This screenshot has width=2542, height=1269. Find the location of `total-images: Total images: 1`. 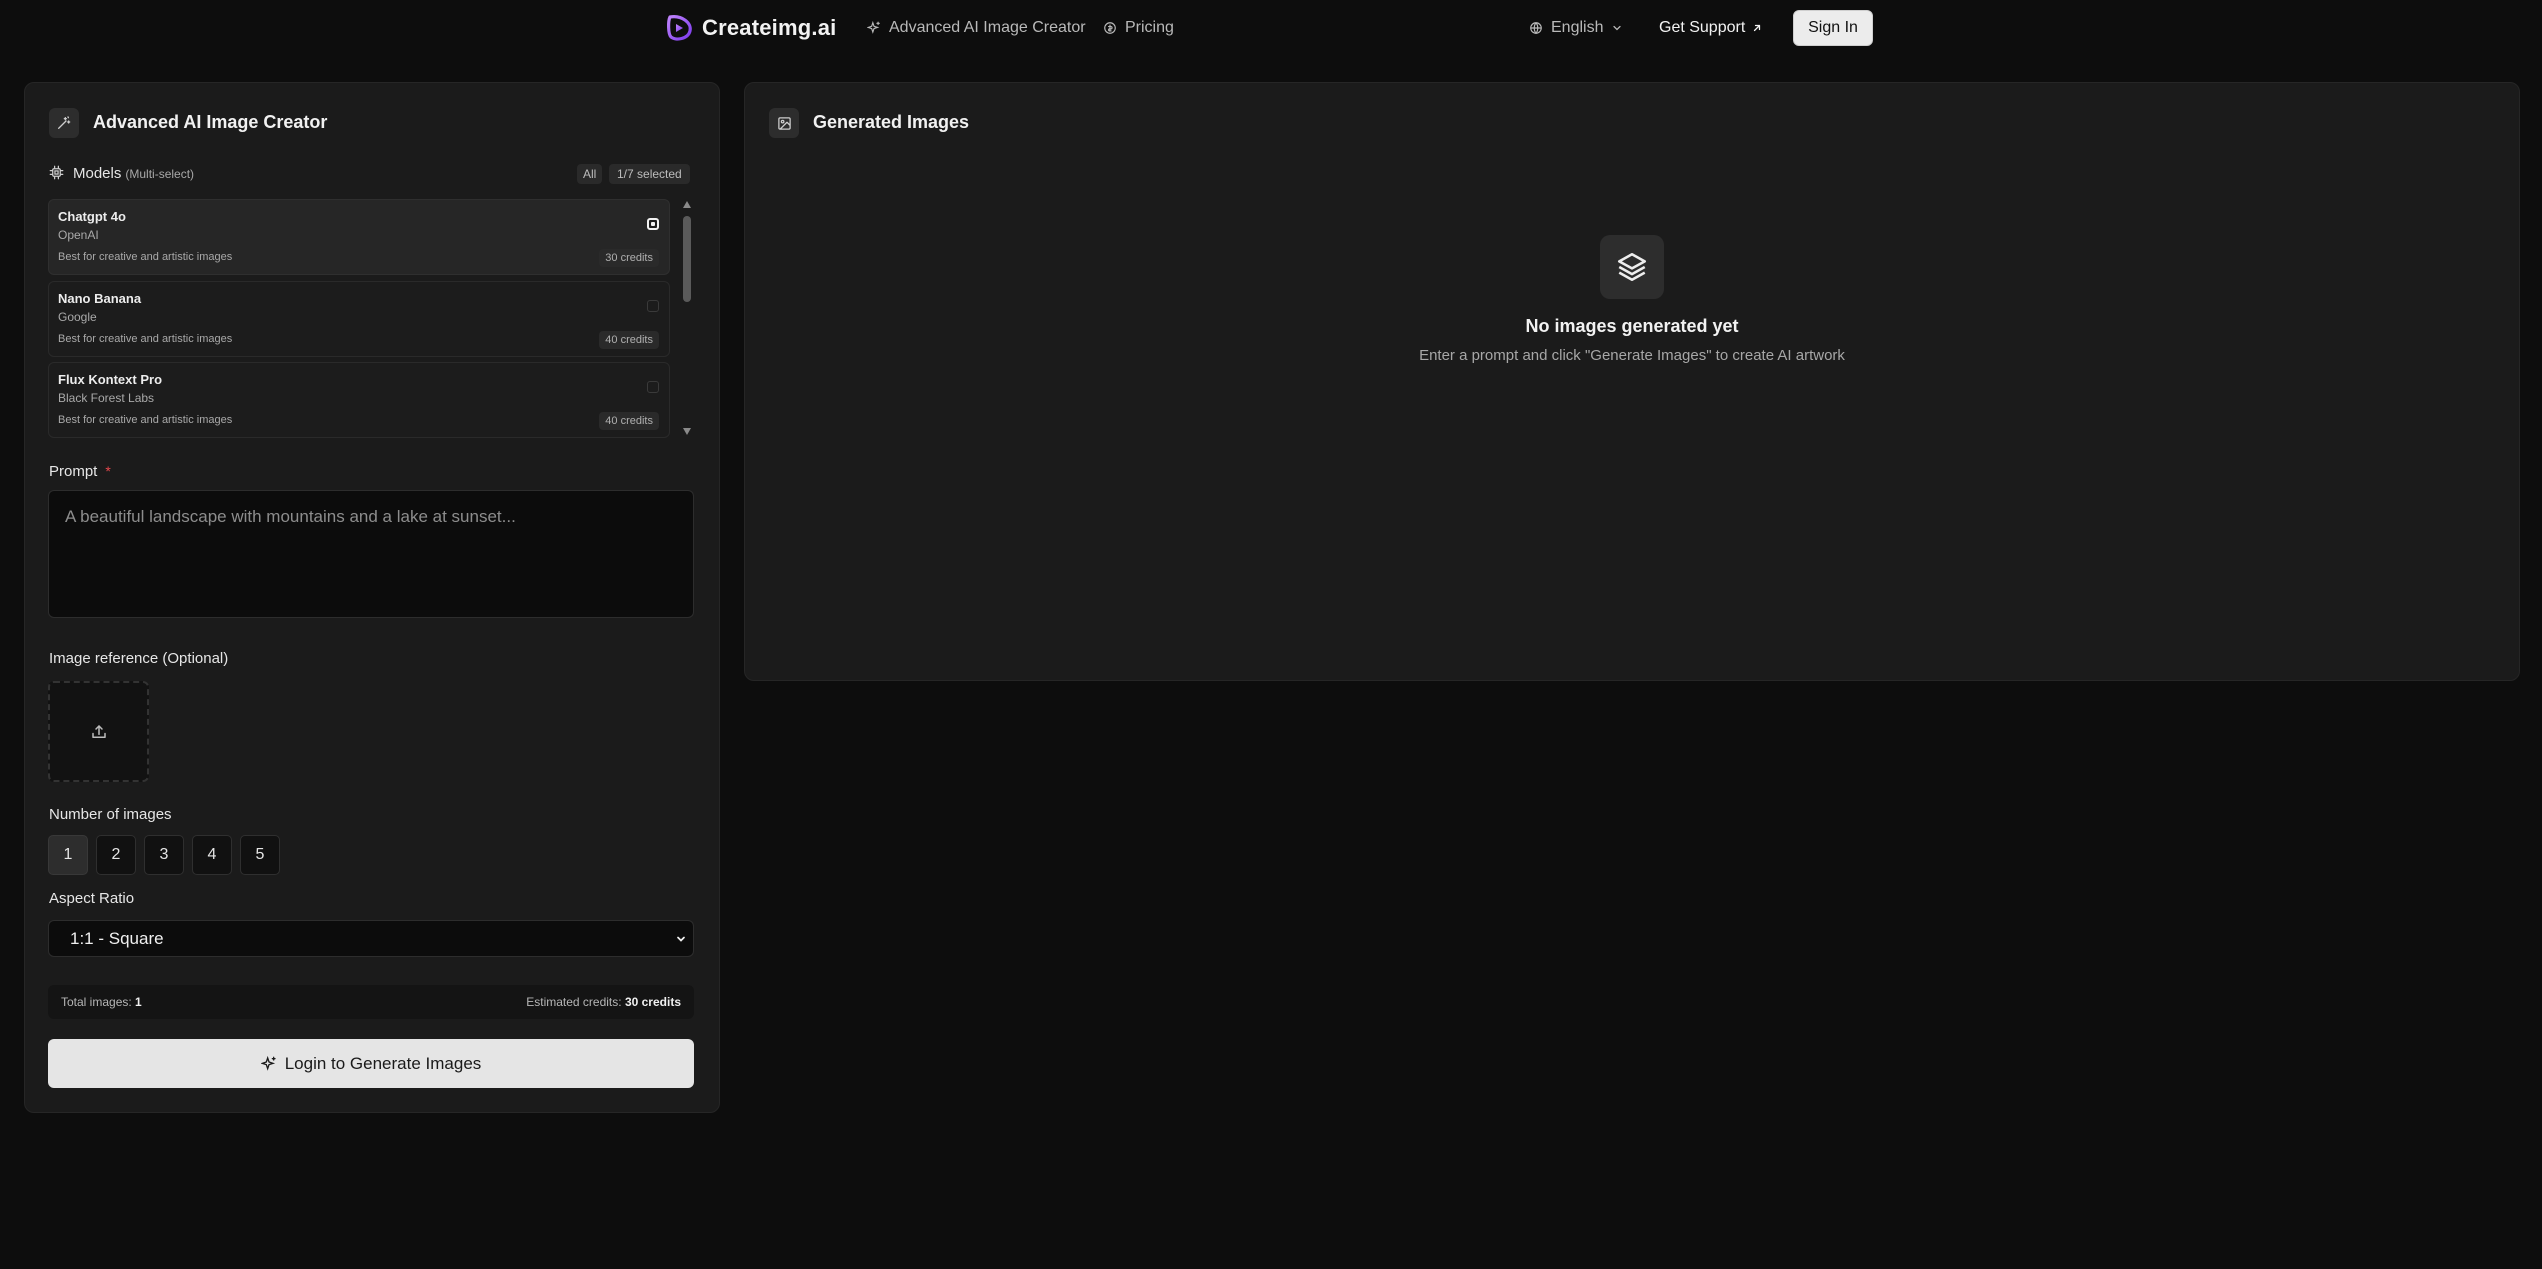

total-images: Total images: 1 is located at coordinates (101, 1002).